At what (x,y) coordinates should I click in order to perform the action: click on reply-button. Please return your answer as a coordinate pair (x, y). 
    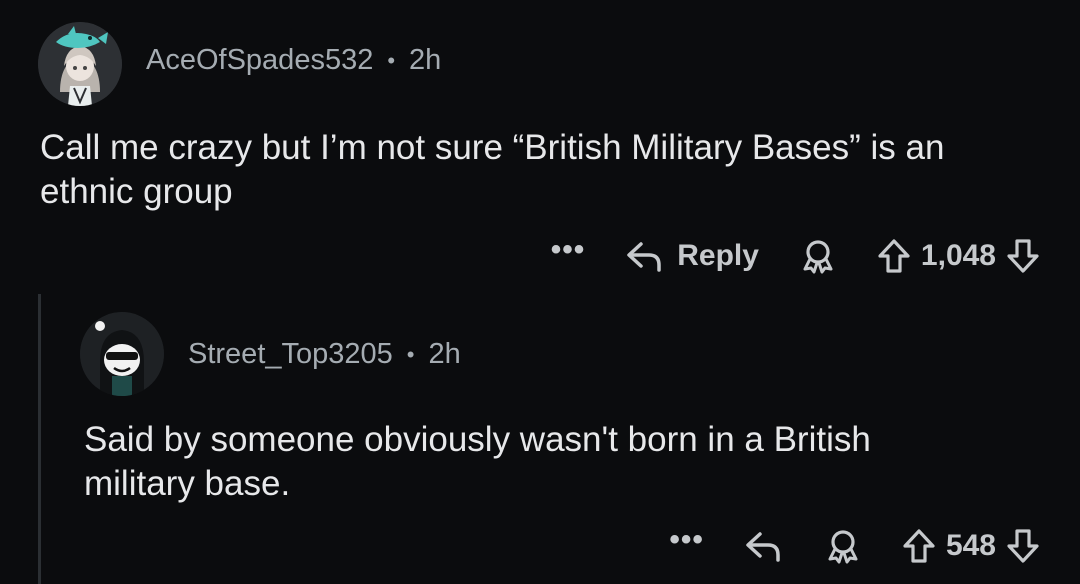
    Looking at the image, I should click on (764, 546).